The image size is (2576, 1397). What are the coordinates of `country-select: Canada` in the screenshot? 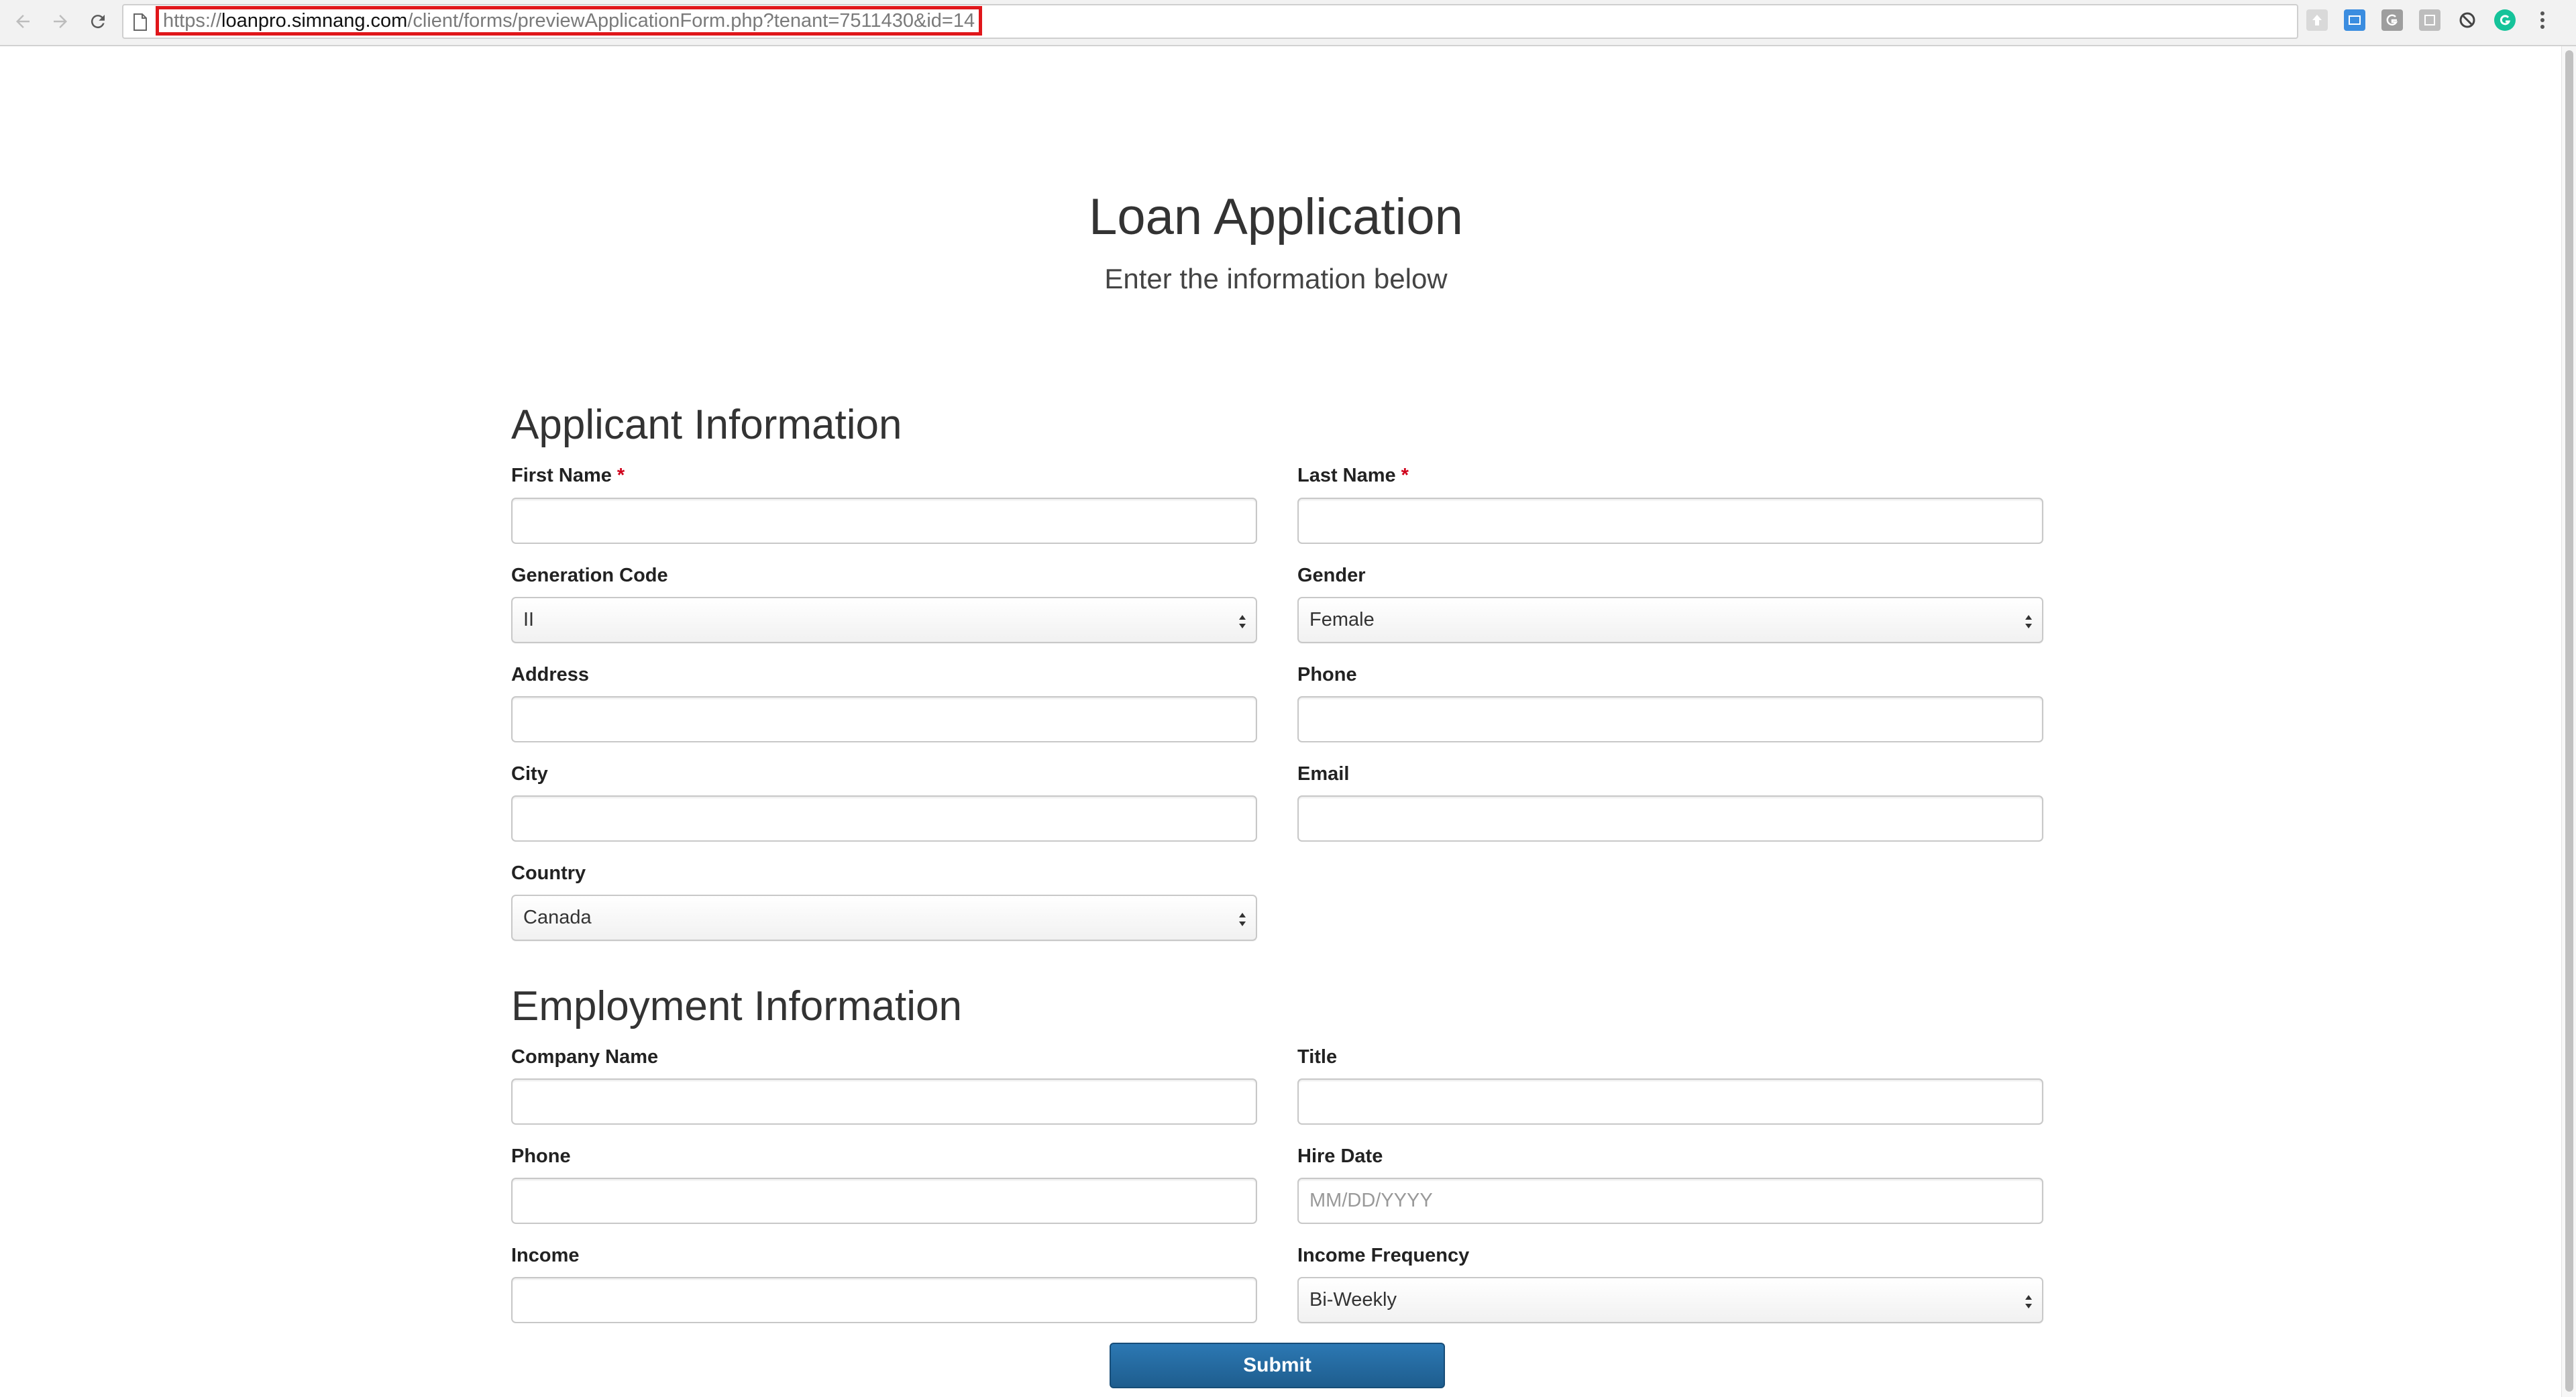 It's located at (884, 918).